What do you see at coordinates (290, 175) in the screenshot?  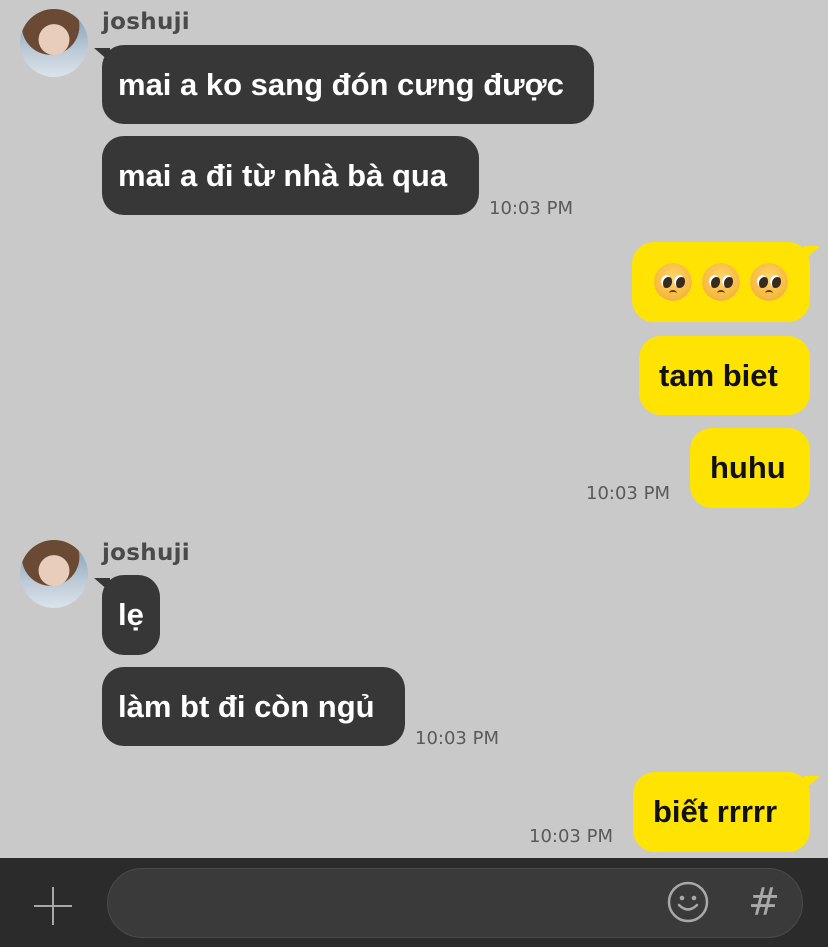 I see `incoming-message: mai a đi từ nhà bà qua` at bounding box center [290, 175].